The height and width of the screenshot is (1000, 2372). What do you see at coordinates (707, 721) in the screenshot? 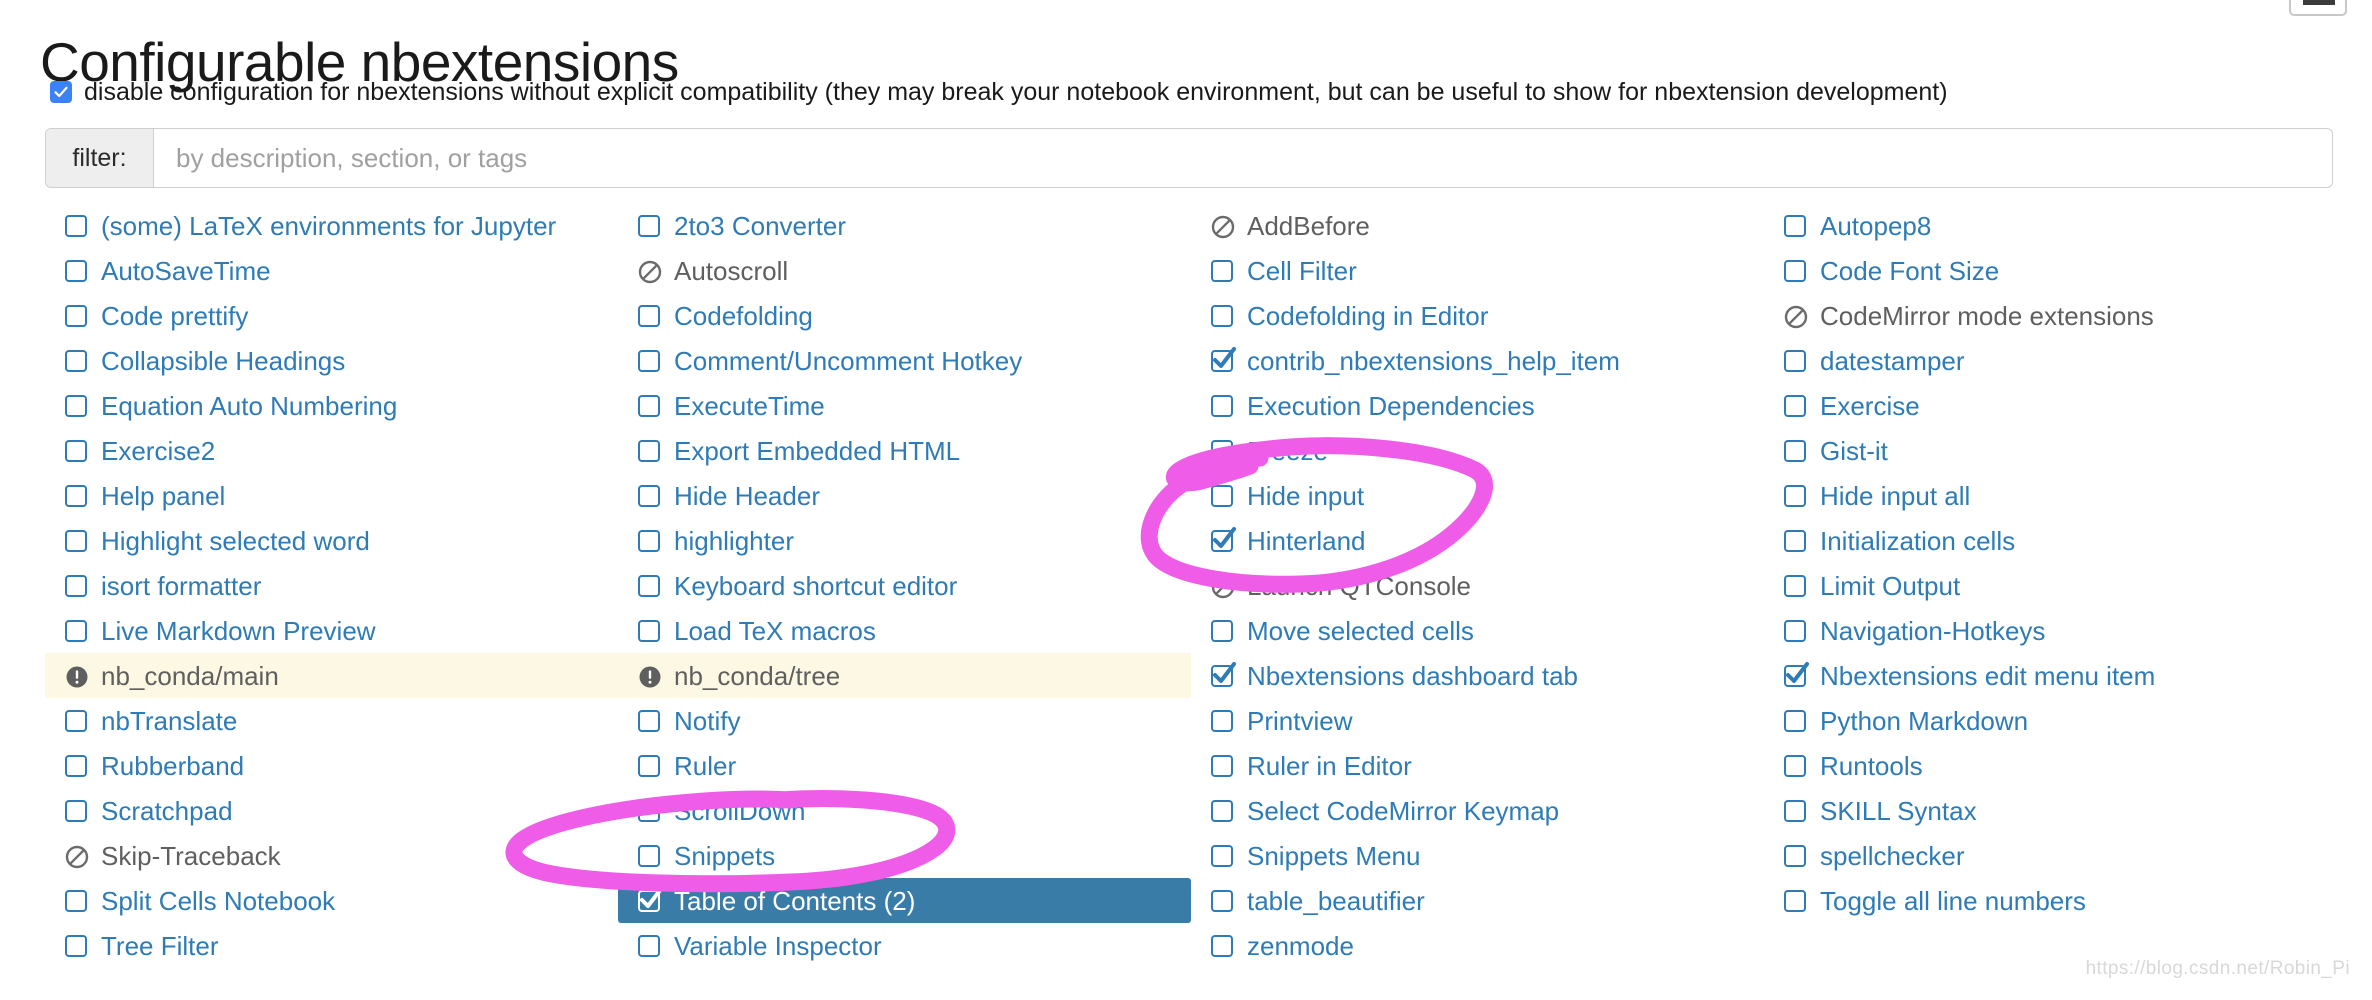
I see `extension-label: Notify` at bounding box center [707, 721].